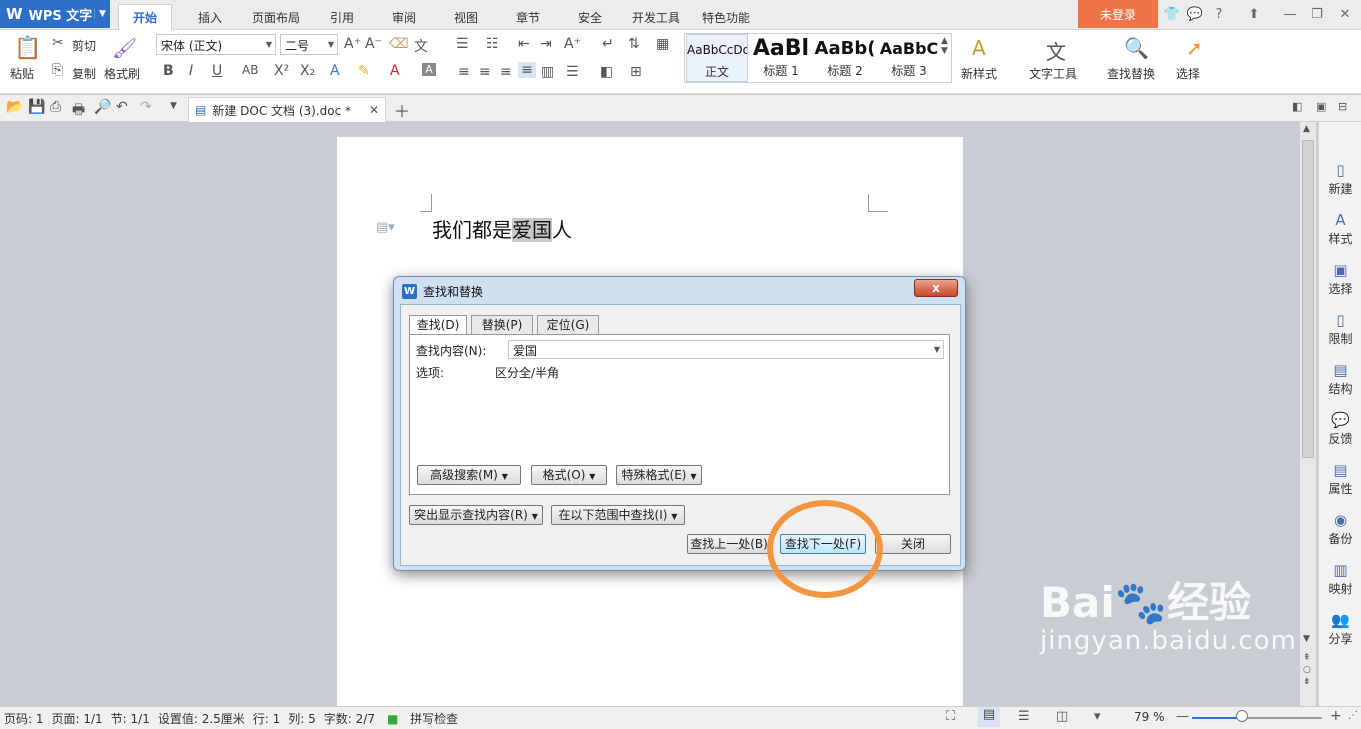  Describe the element at coordinates (1340, 528) in the screenshot. I see `sidebar-item-backup: ◉ 备份` at that location.